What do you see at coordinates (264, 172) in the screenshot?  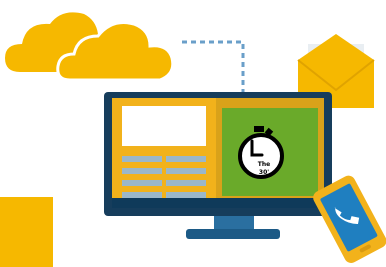 I see `stopwatch-label-line2: 30'` at bounding box center [264, 172].